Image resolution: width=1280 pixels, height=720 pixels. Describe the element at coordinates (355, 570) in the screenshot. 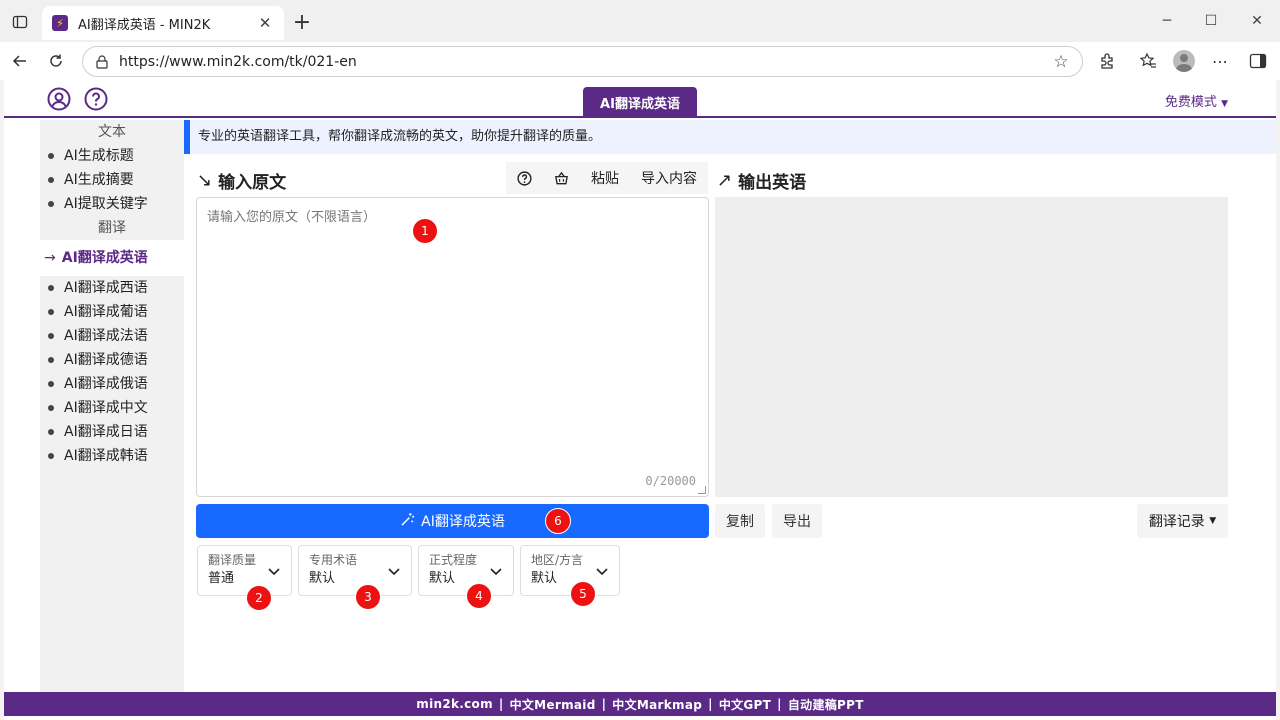

I see `terminology-select: 专用术语 默认` at that location.